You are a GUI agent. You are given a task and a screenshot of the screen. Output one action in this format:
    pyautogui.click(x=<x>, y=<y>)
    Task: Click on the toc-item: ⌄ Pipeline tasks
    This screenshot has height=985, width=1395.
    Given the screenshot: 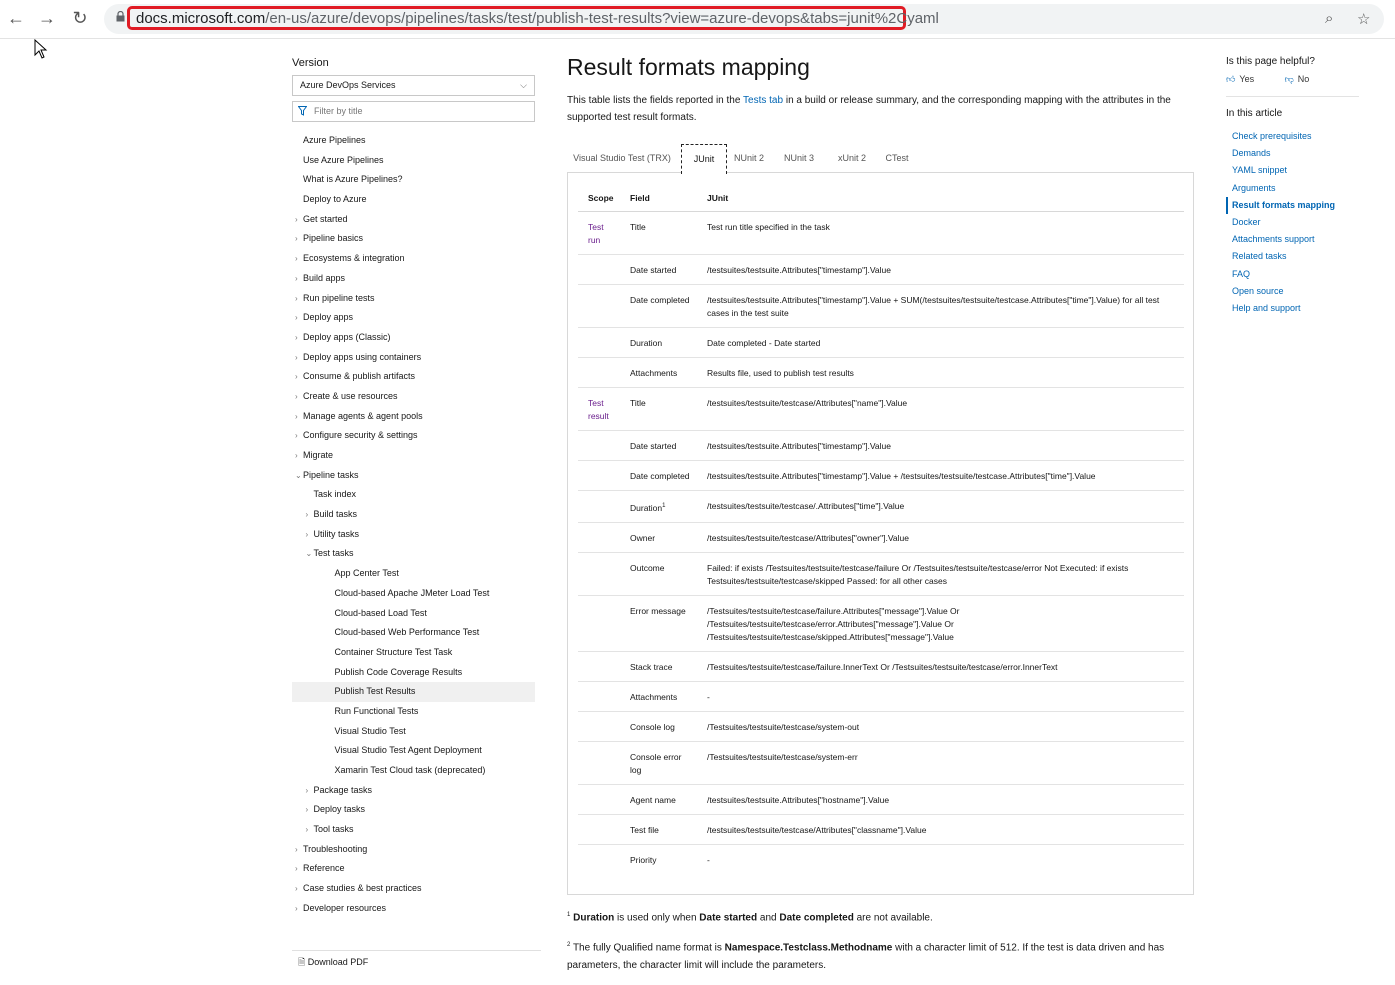 What is the action you would take?
    pyautogui.click(x=413, y=476)
    